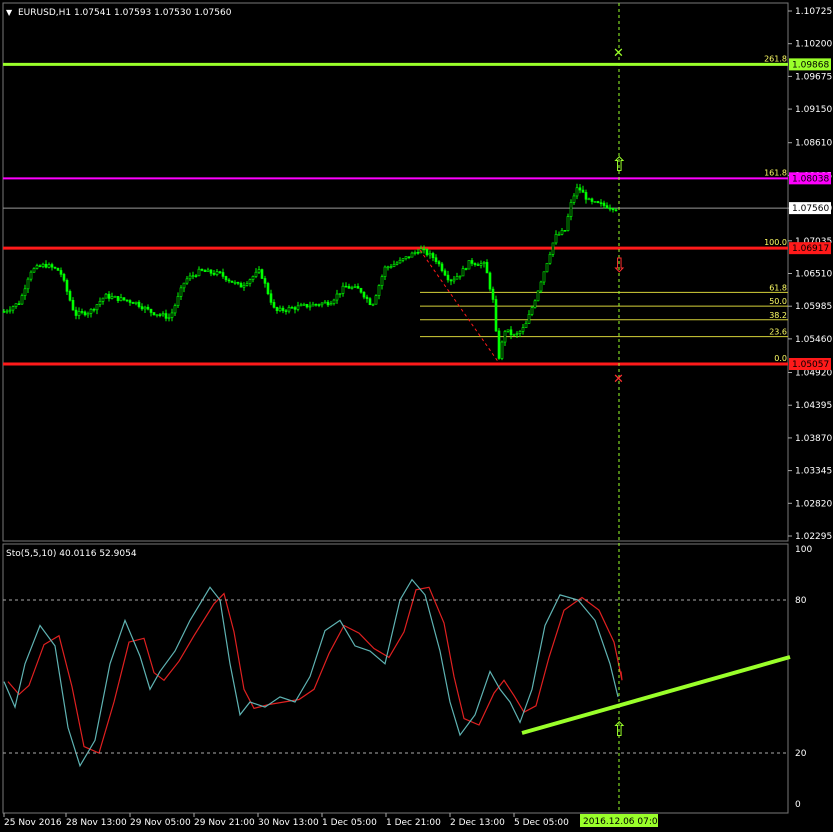 This screenshot has width=833, height=832. What do you see at coordinates (349, 823) in the screenshot?
I see `time-tick-label: 1 Dec 05:00` at bounding box center [349, 823].